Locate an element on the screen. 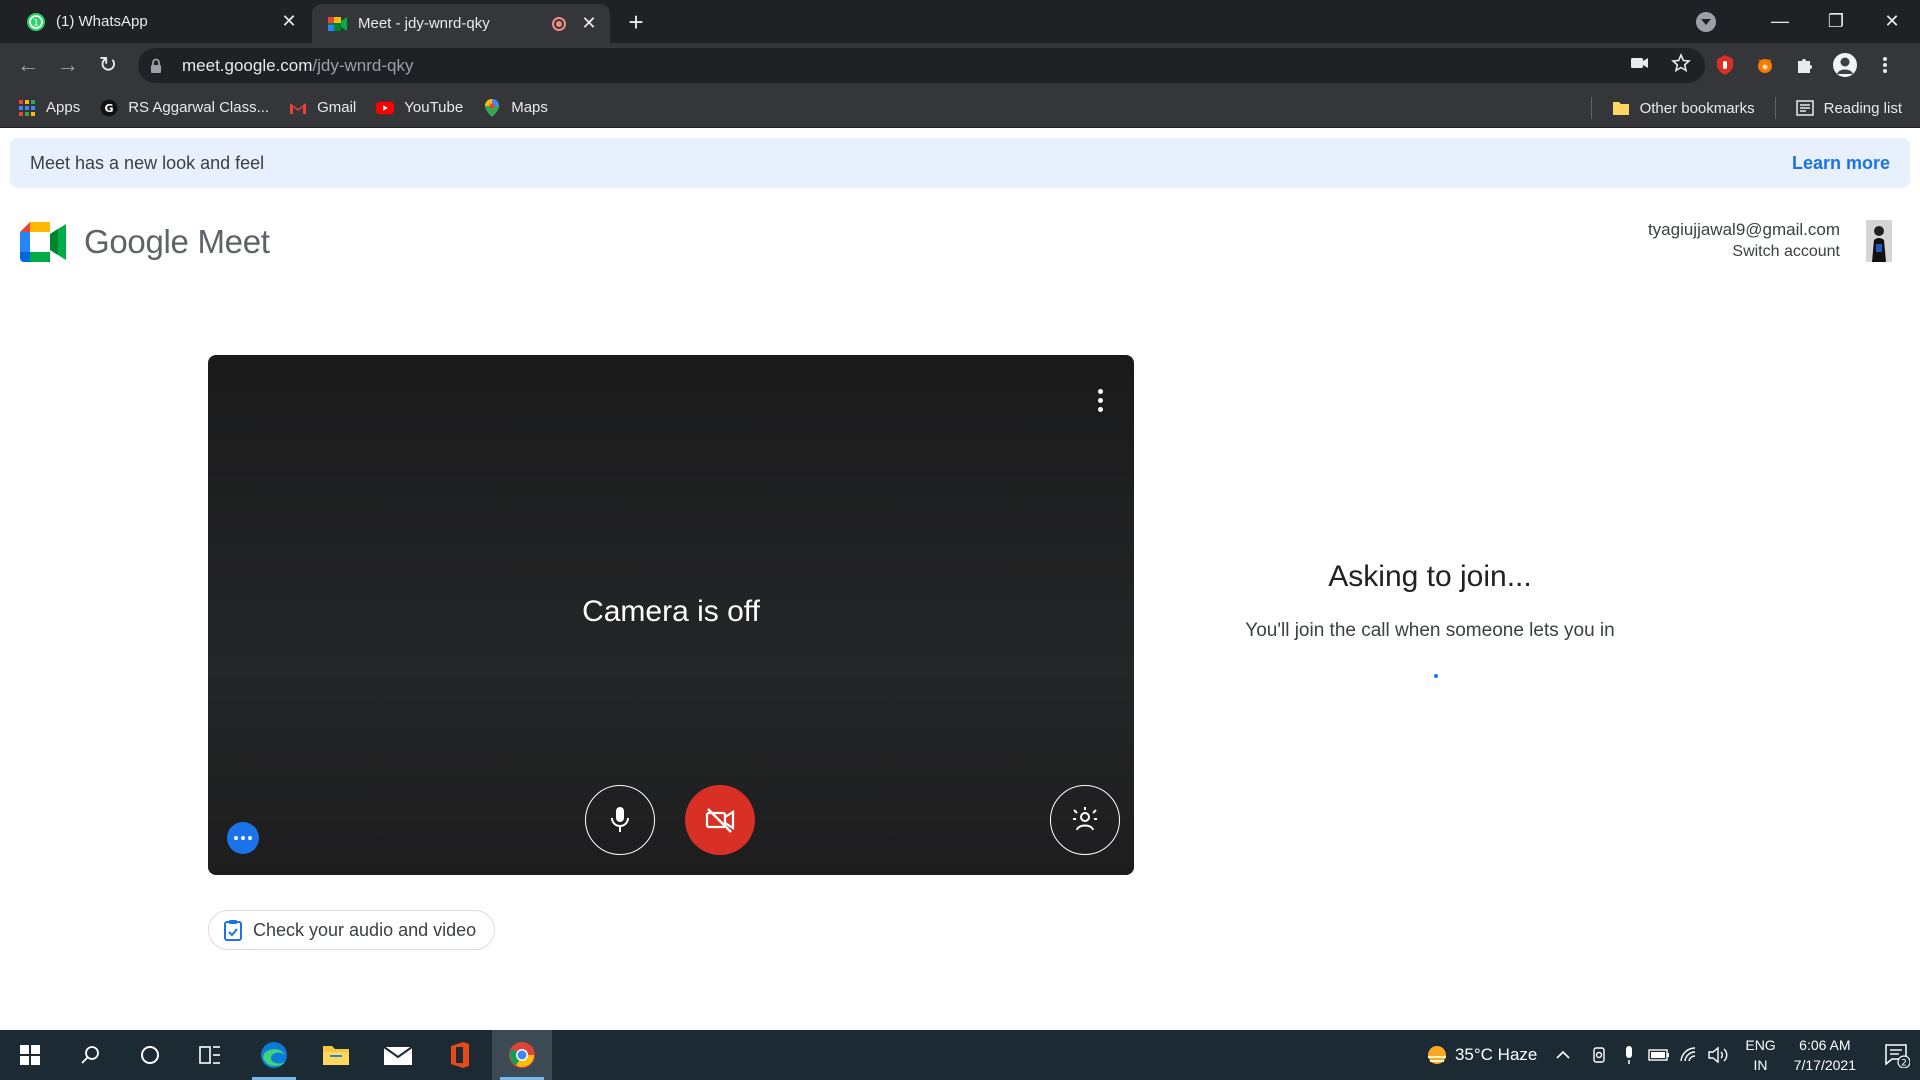 The image size is (1920, 1080). lock-icon is located at coordinates (158, 66).